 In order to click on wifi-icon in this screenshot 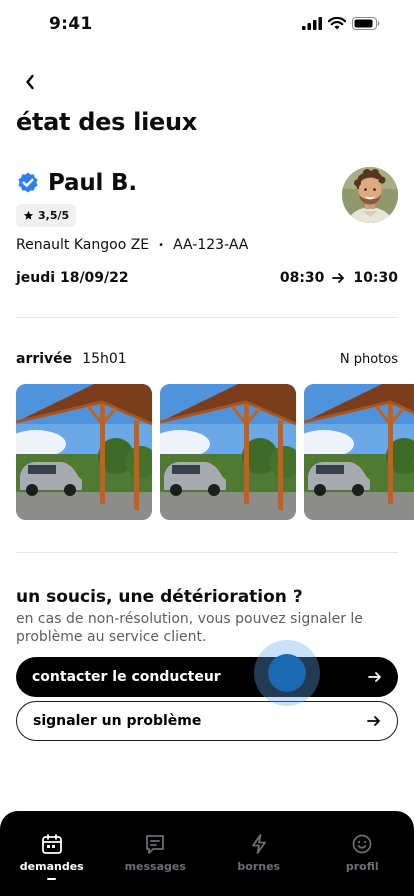, I will do `click(337, 23)`.